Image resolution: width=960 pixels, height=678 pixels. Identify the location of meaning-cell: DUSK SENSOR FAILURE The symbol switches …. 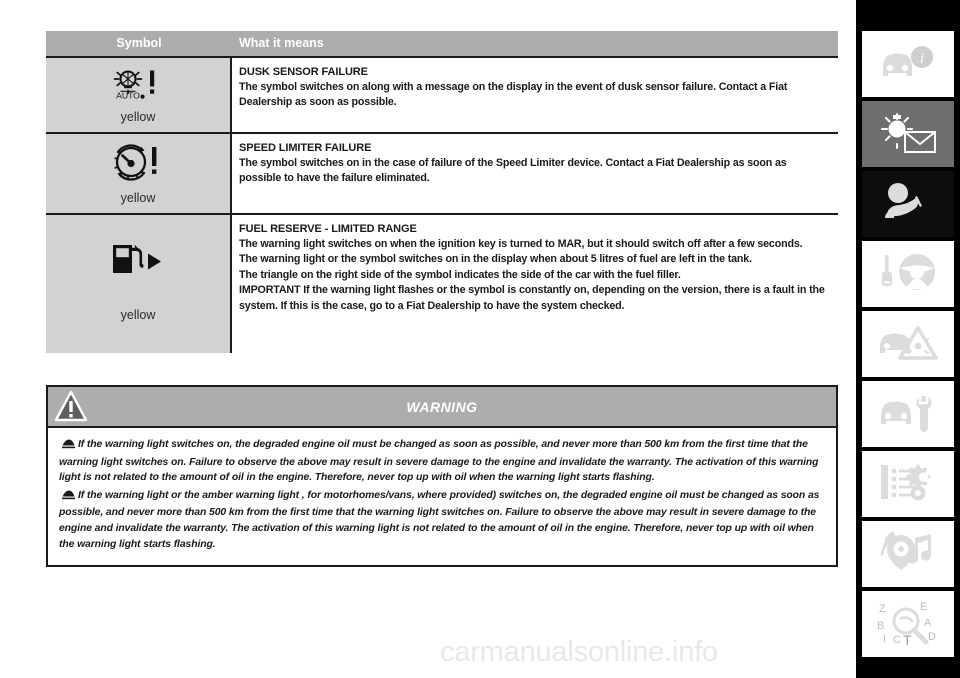
(535, 95).